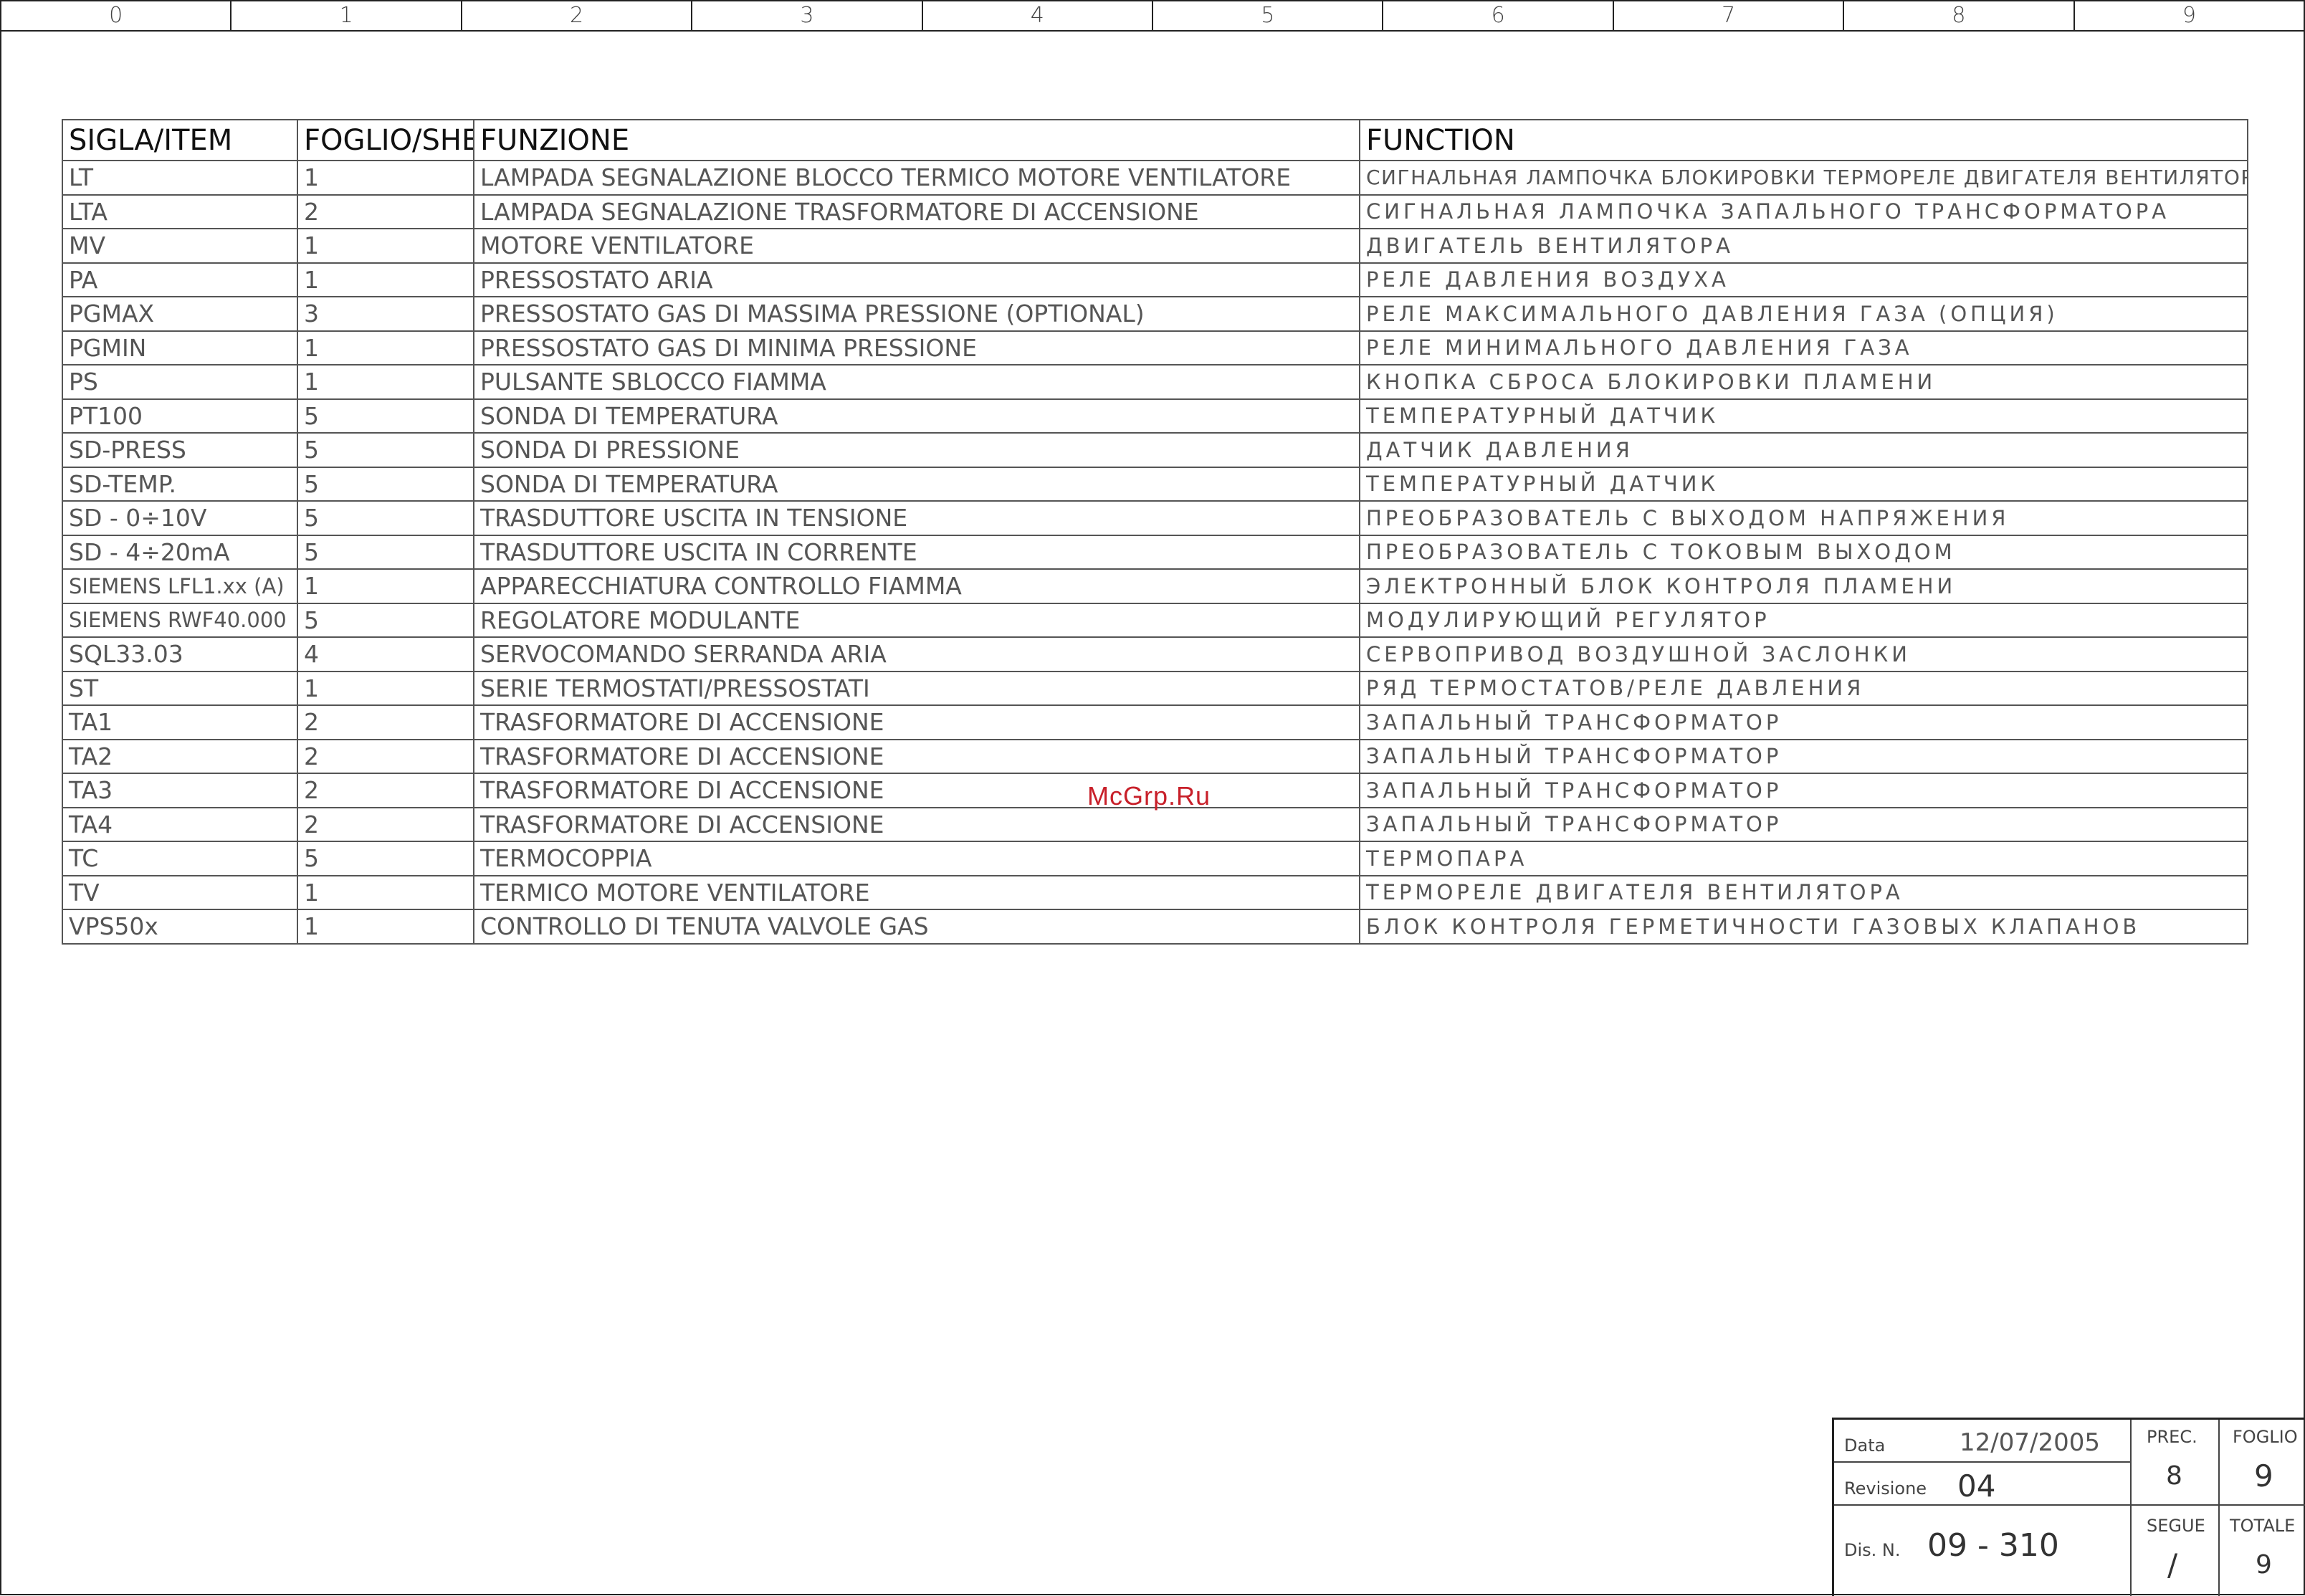  Describe the element at coordinates (180, 484) in the screenshot. I see `cell-item: SD-TEMP.` at that location.